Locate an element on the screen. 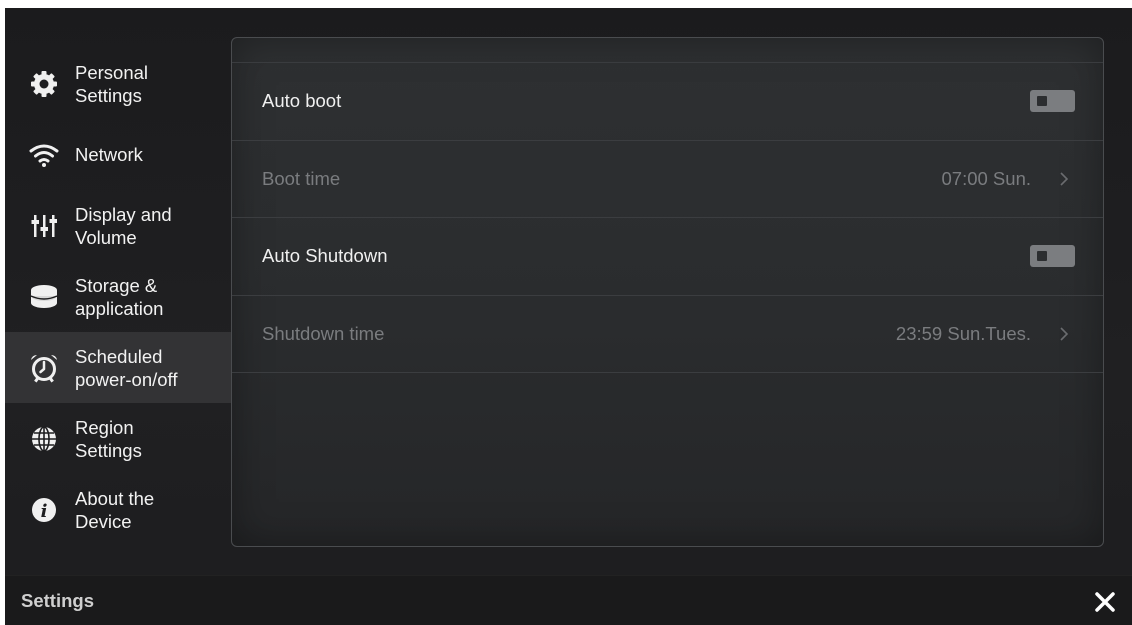 This screenshot has width=1132, height=625. sliders-icon is located at coordinates (44, 226).